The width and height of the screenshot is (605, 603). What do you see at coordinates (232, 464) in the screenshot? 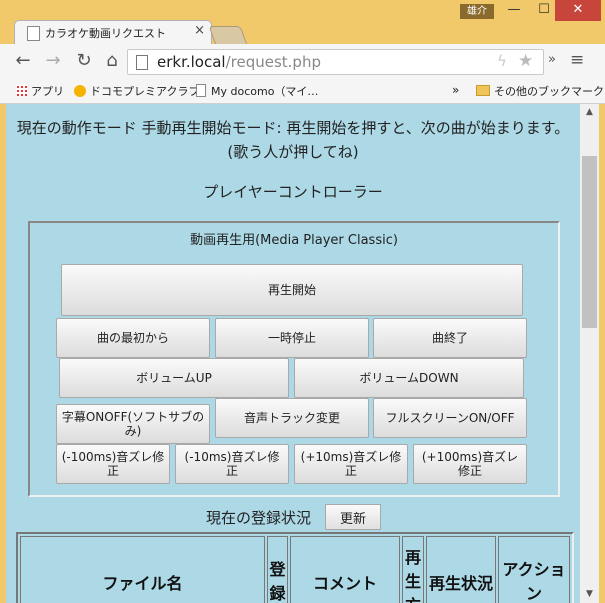
I see `offset-minus10-button: (-10ms)音ズレ修正` at bounding box center [232, 464].